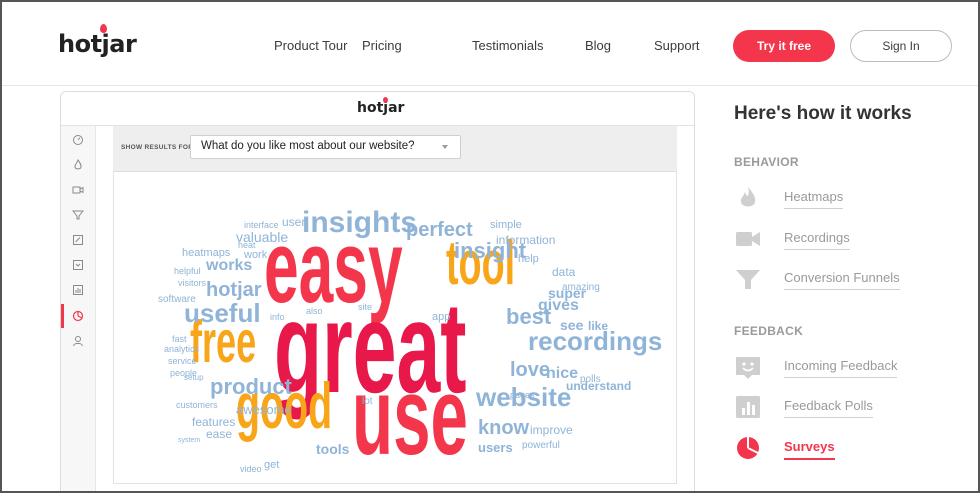 This screenshot has height=493, width=980. I want to click on word-cloud-word: product, so click(251, 386).